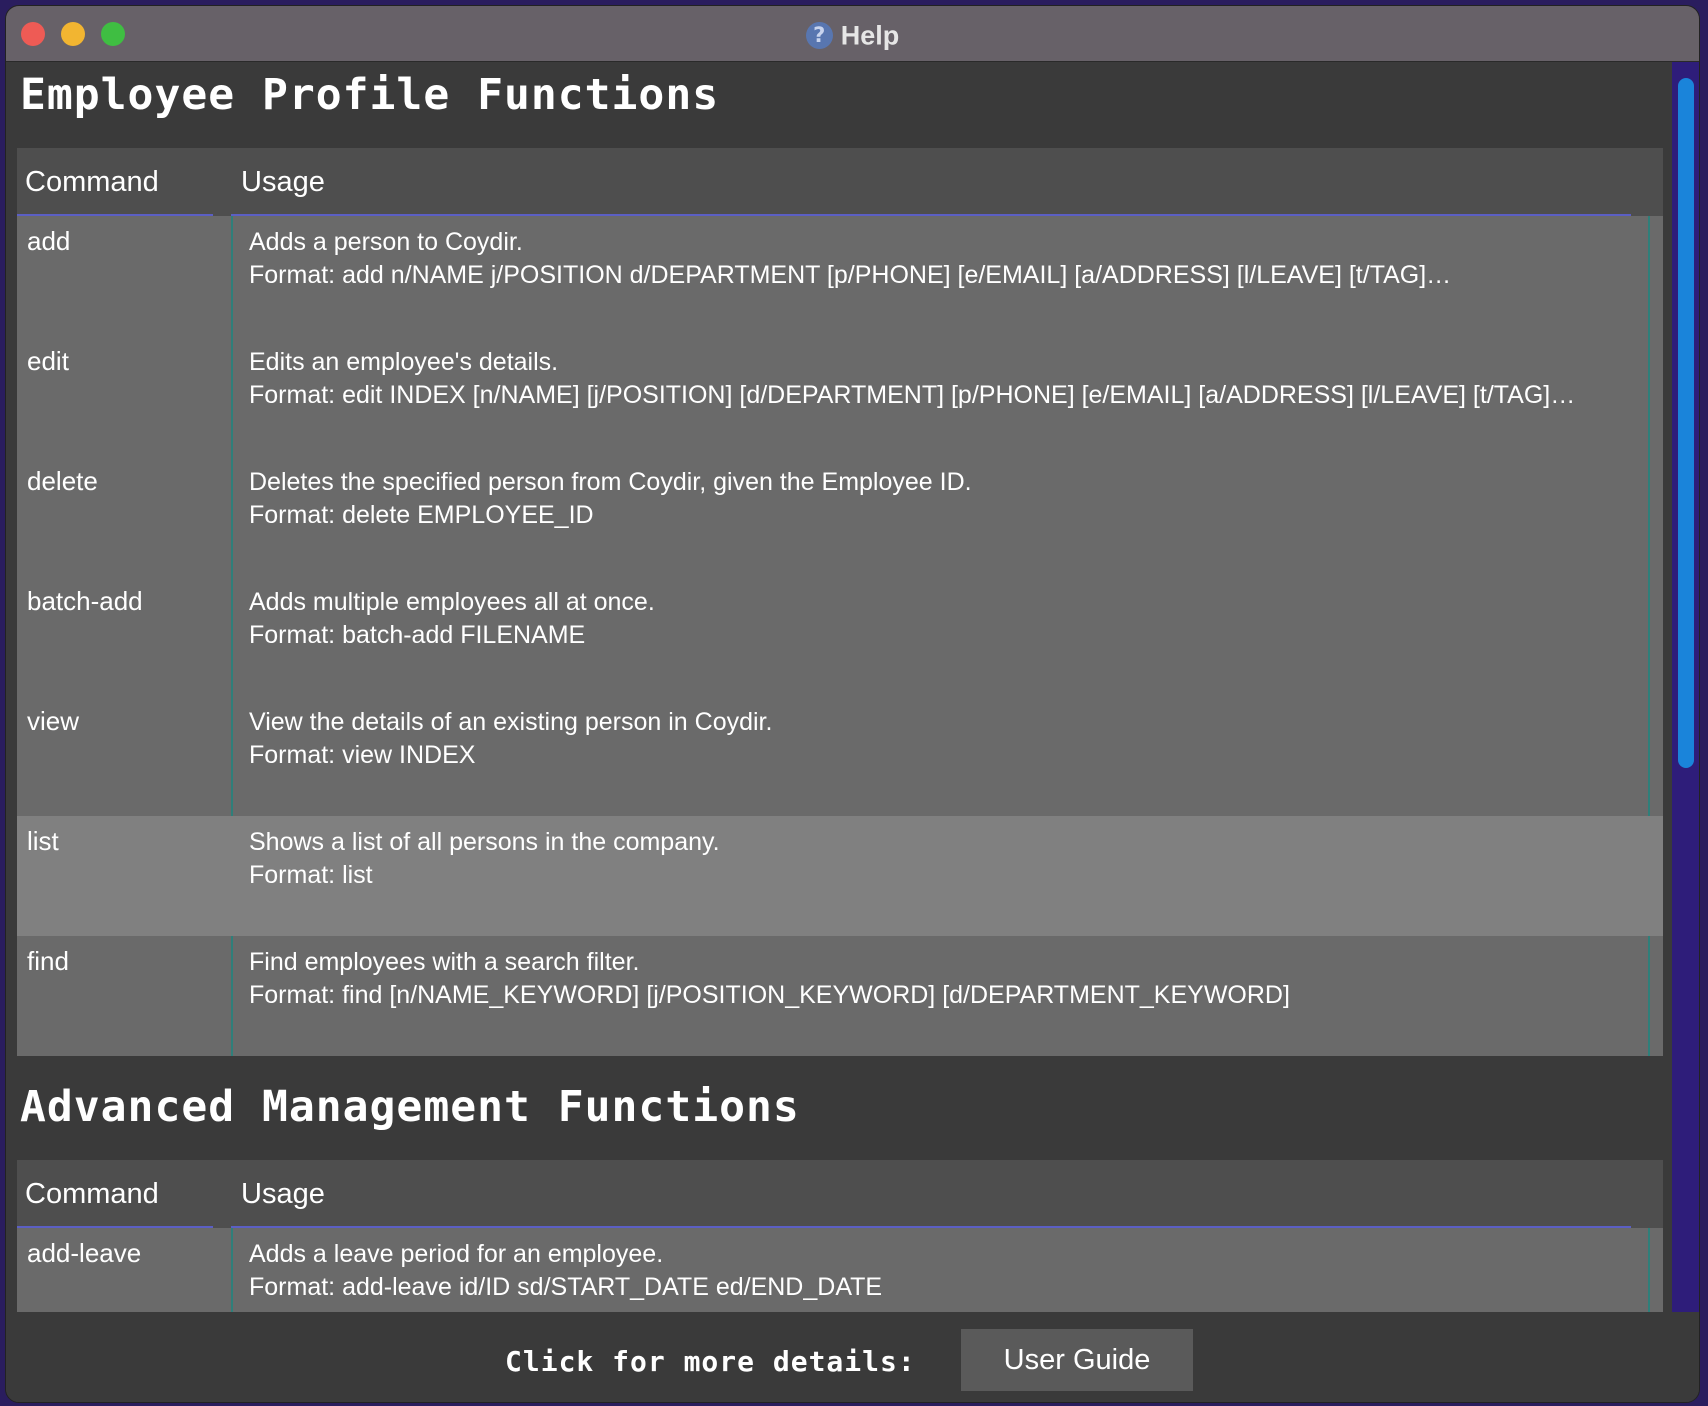  Describe the element at coordinates (870, 35) in the screenshot. I see `window-title: Help` at that location.